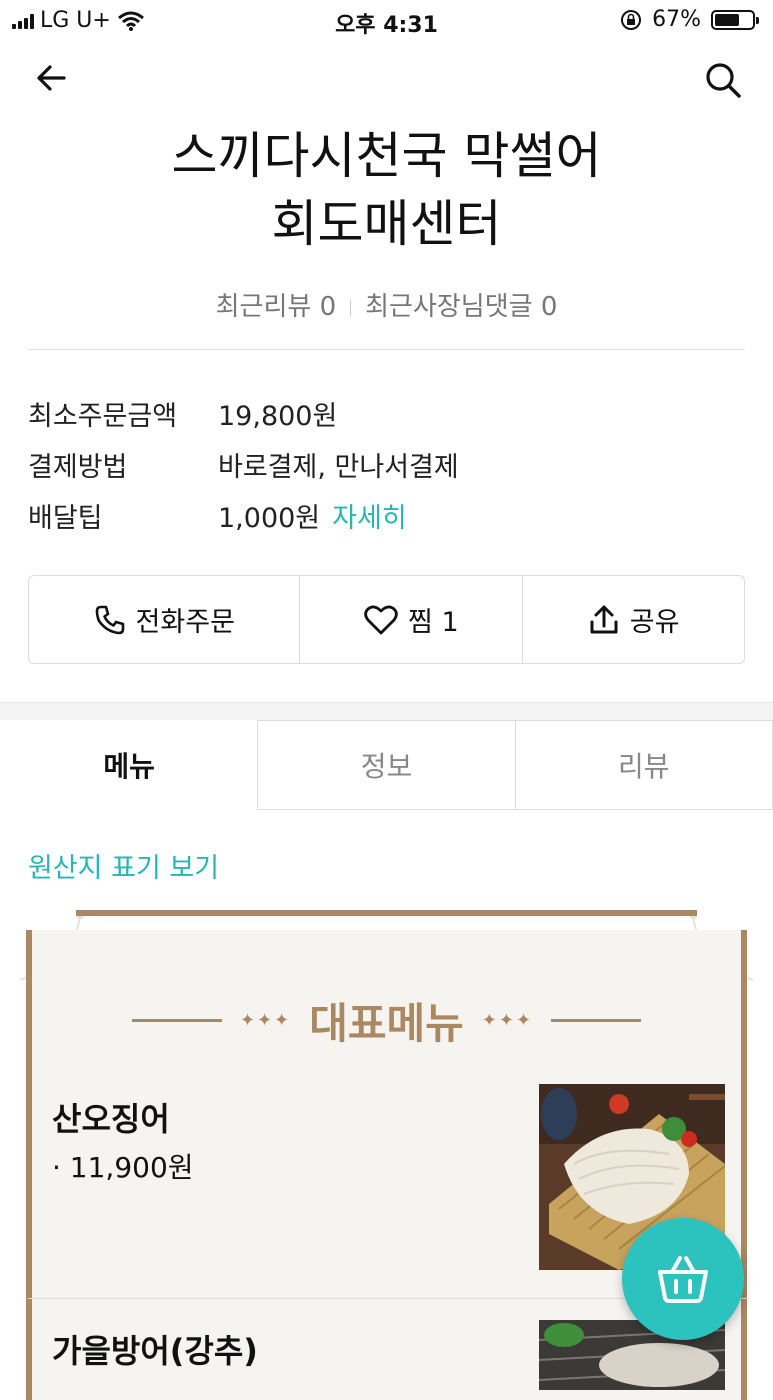  I want to click on min-order-value: 19,800원, so click(278, 416).